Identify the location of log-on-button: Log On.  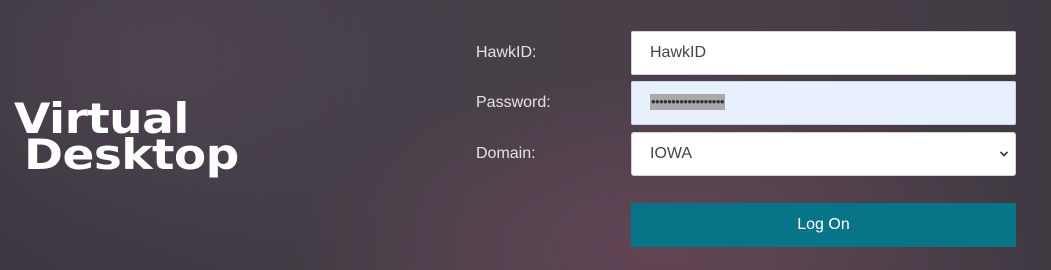
(823, 225).